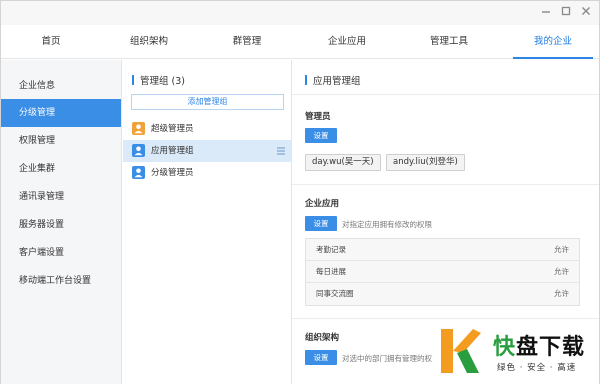 Image resolution: width=600 pixels, height=384 pixels. Describe the element at coordinates (61, 169) in the screenshot. I see `sidebar-item-enterprise-cluster: 企业集群` at that location.